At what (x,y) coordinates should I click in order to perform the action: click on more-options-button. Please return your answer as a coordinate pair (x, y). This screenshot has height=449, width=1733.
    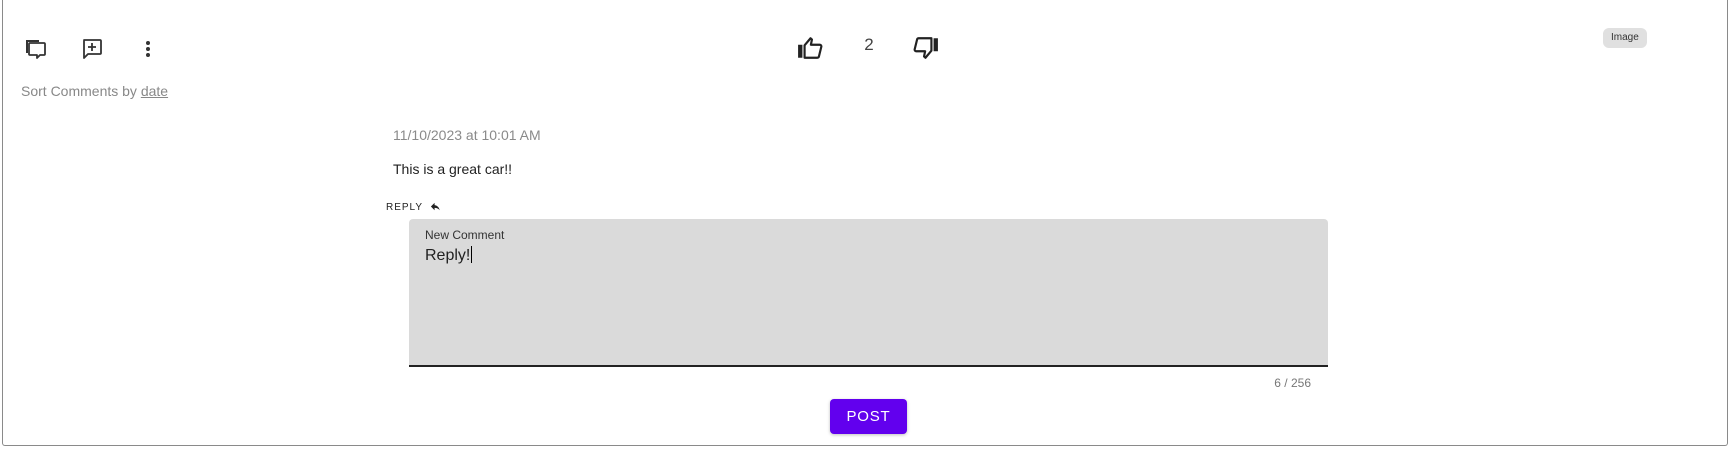
    Looking at the image, I should click on (148, 49).